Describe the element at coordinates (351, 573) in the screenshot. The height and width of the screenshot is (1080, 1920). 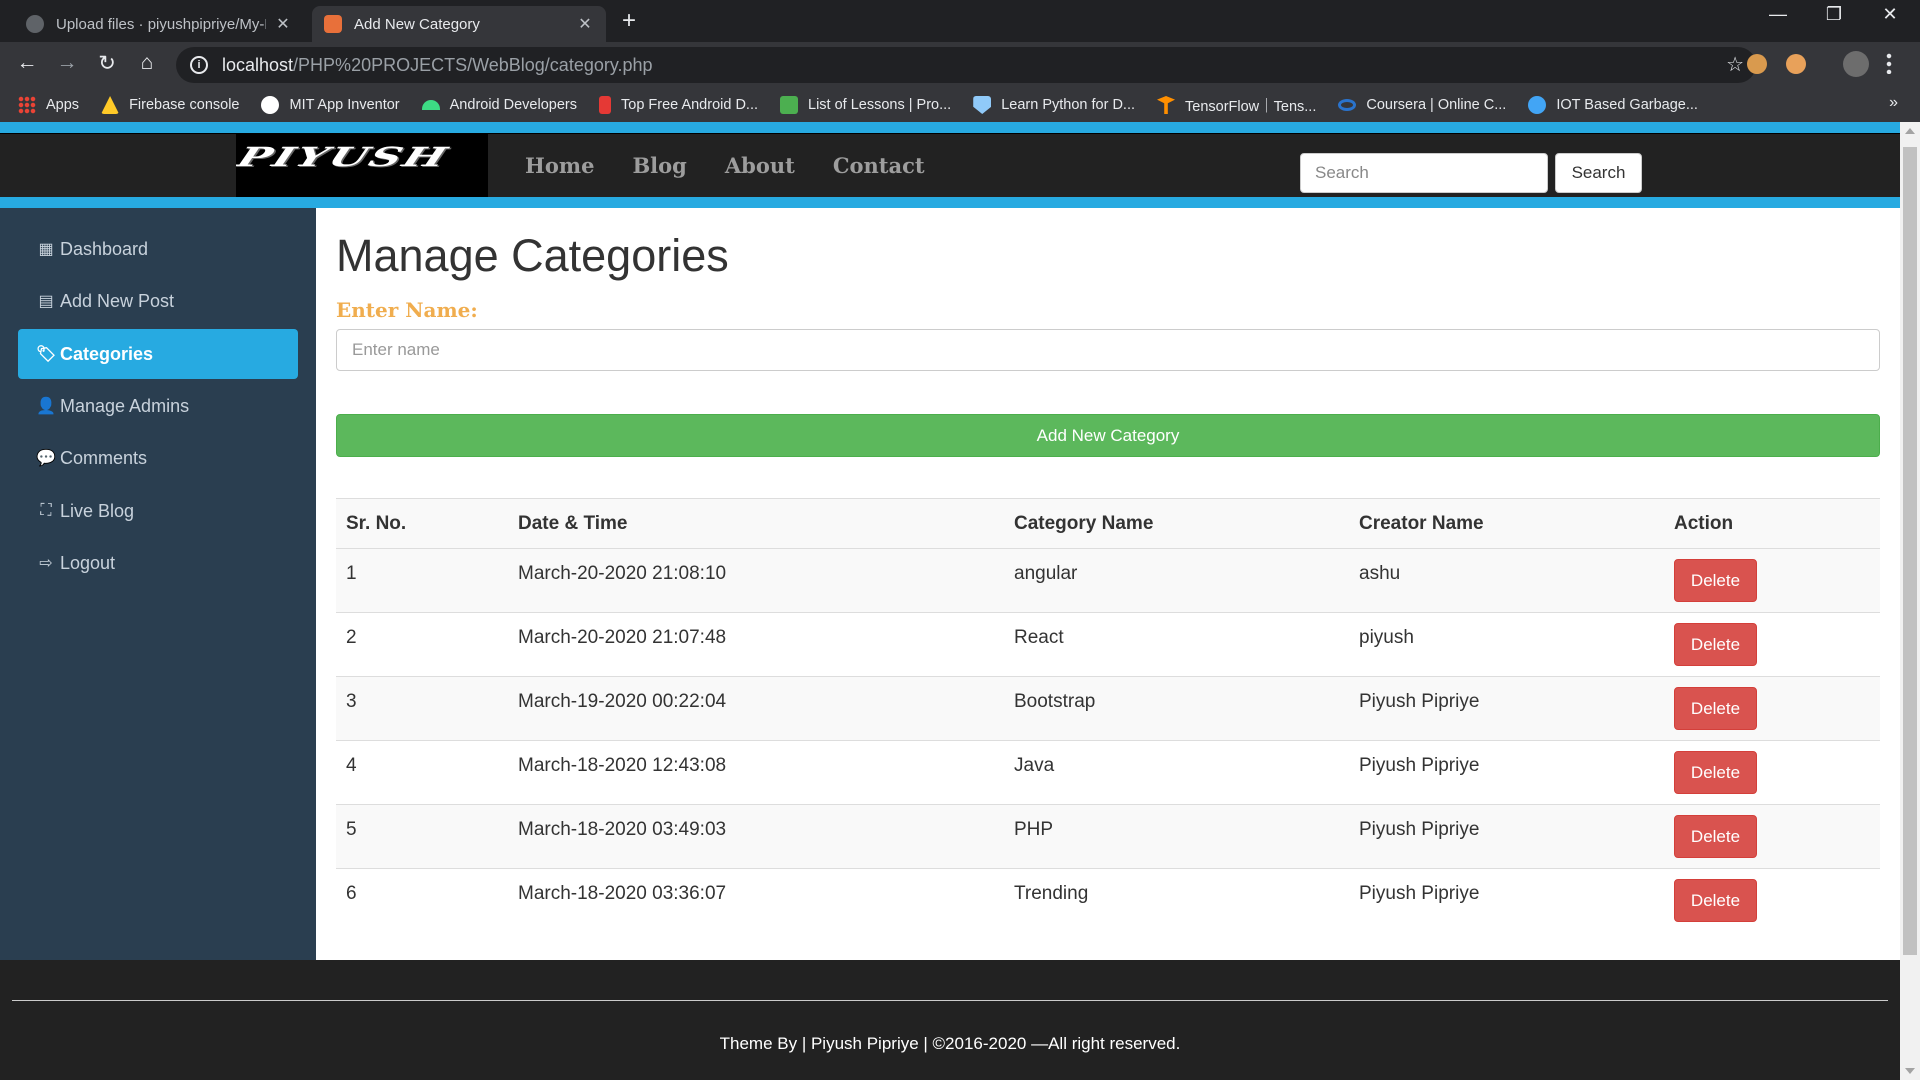
I see `cell-sr-no: 1` at that location.